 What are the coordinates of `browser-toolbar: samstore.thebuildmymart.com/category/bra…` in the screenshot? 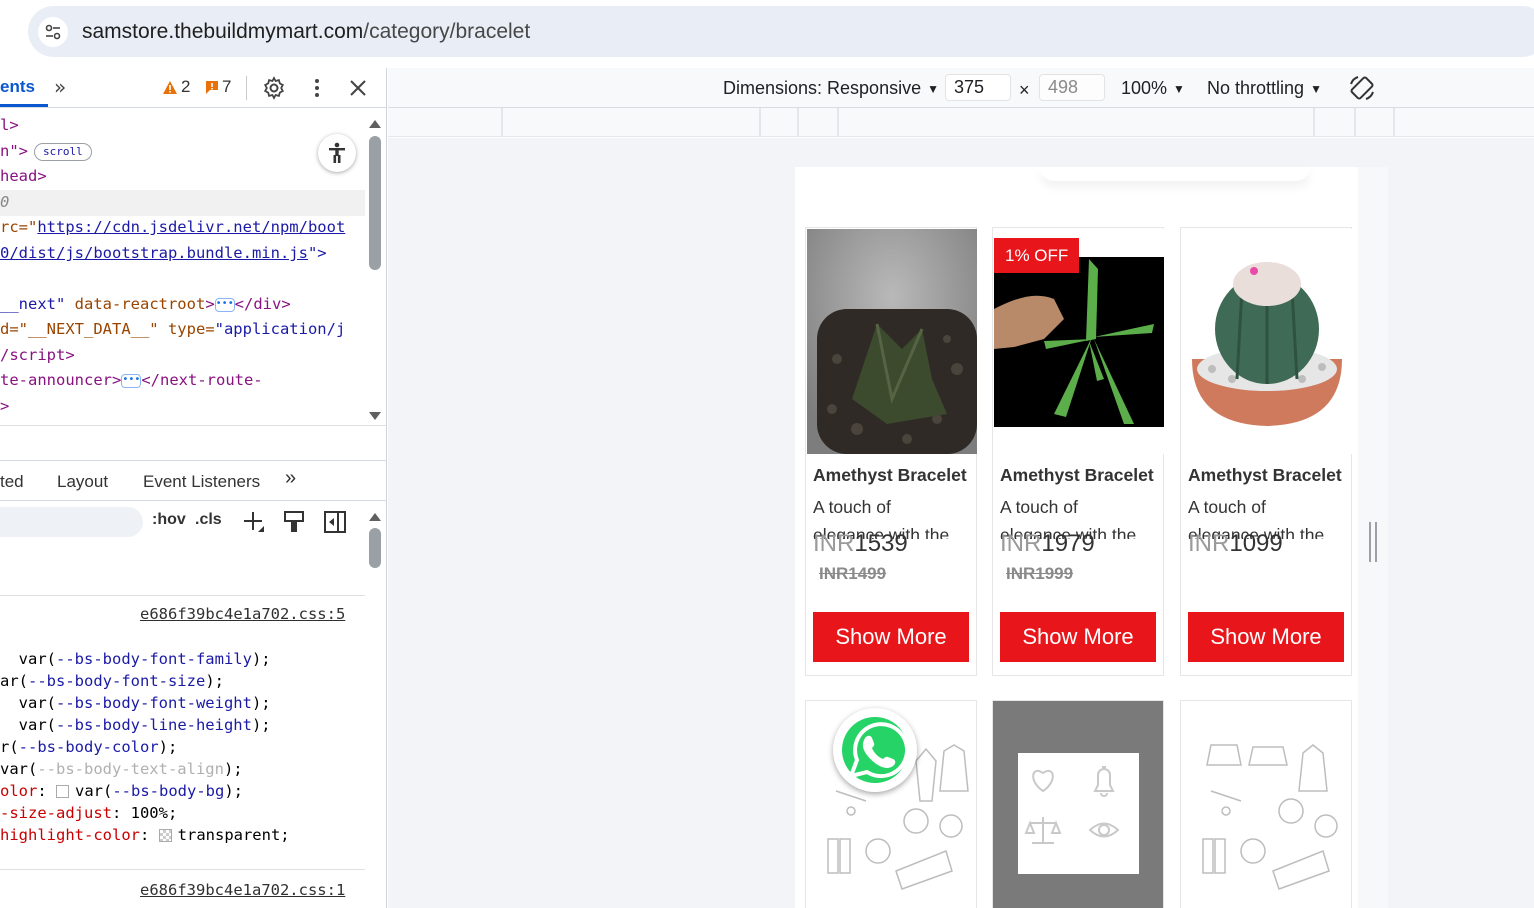 It's located at (767, 34).